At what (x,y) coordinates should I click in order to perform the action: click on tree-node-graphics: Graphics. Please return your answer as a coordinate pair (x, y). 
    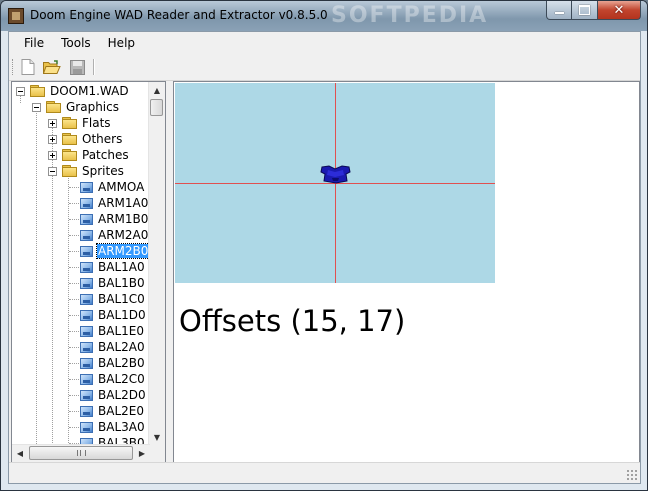
    Looking at the image, I should click on (72, 107).